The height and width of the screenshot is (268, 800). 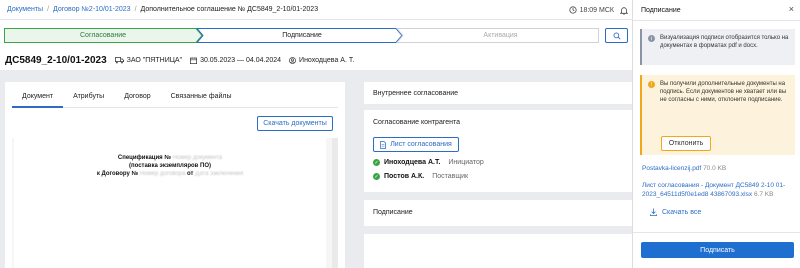 I want to click on document-company: ЗАО "ПЯТНИЦА", so click(x=148, y=60).